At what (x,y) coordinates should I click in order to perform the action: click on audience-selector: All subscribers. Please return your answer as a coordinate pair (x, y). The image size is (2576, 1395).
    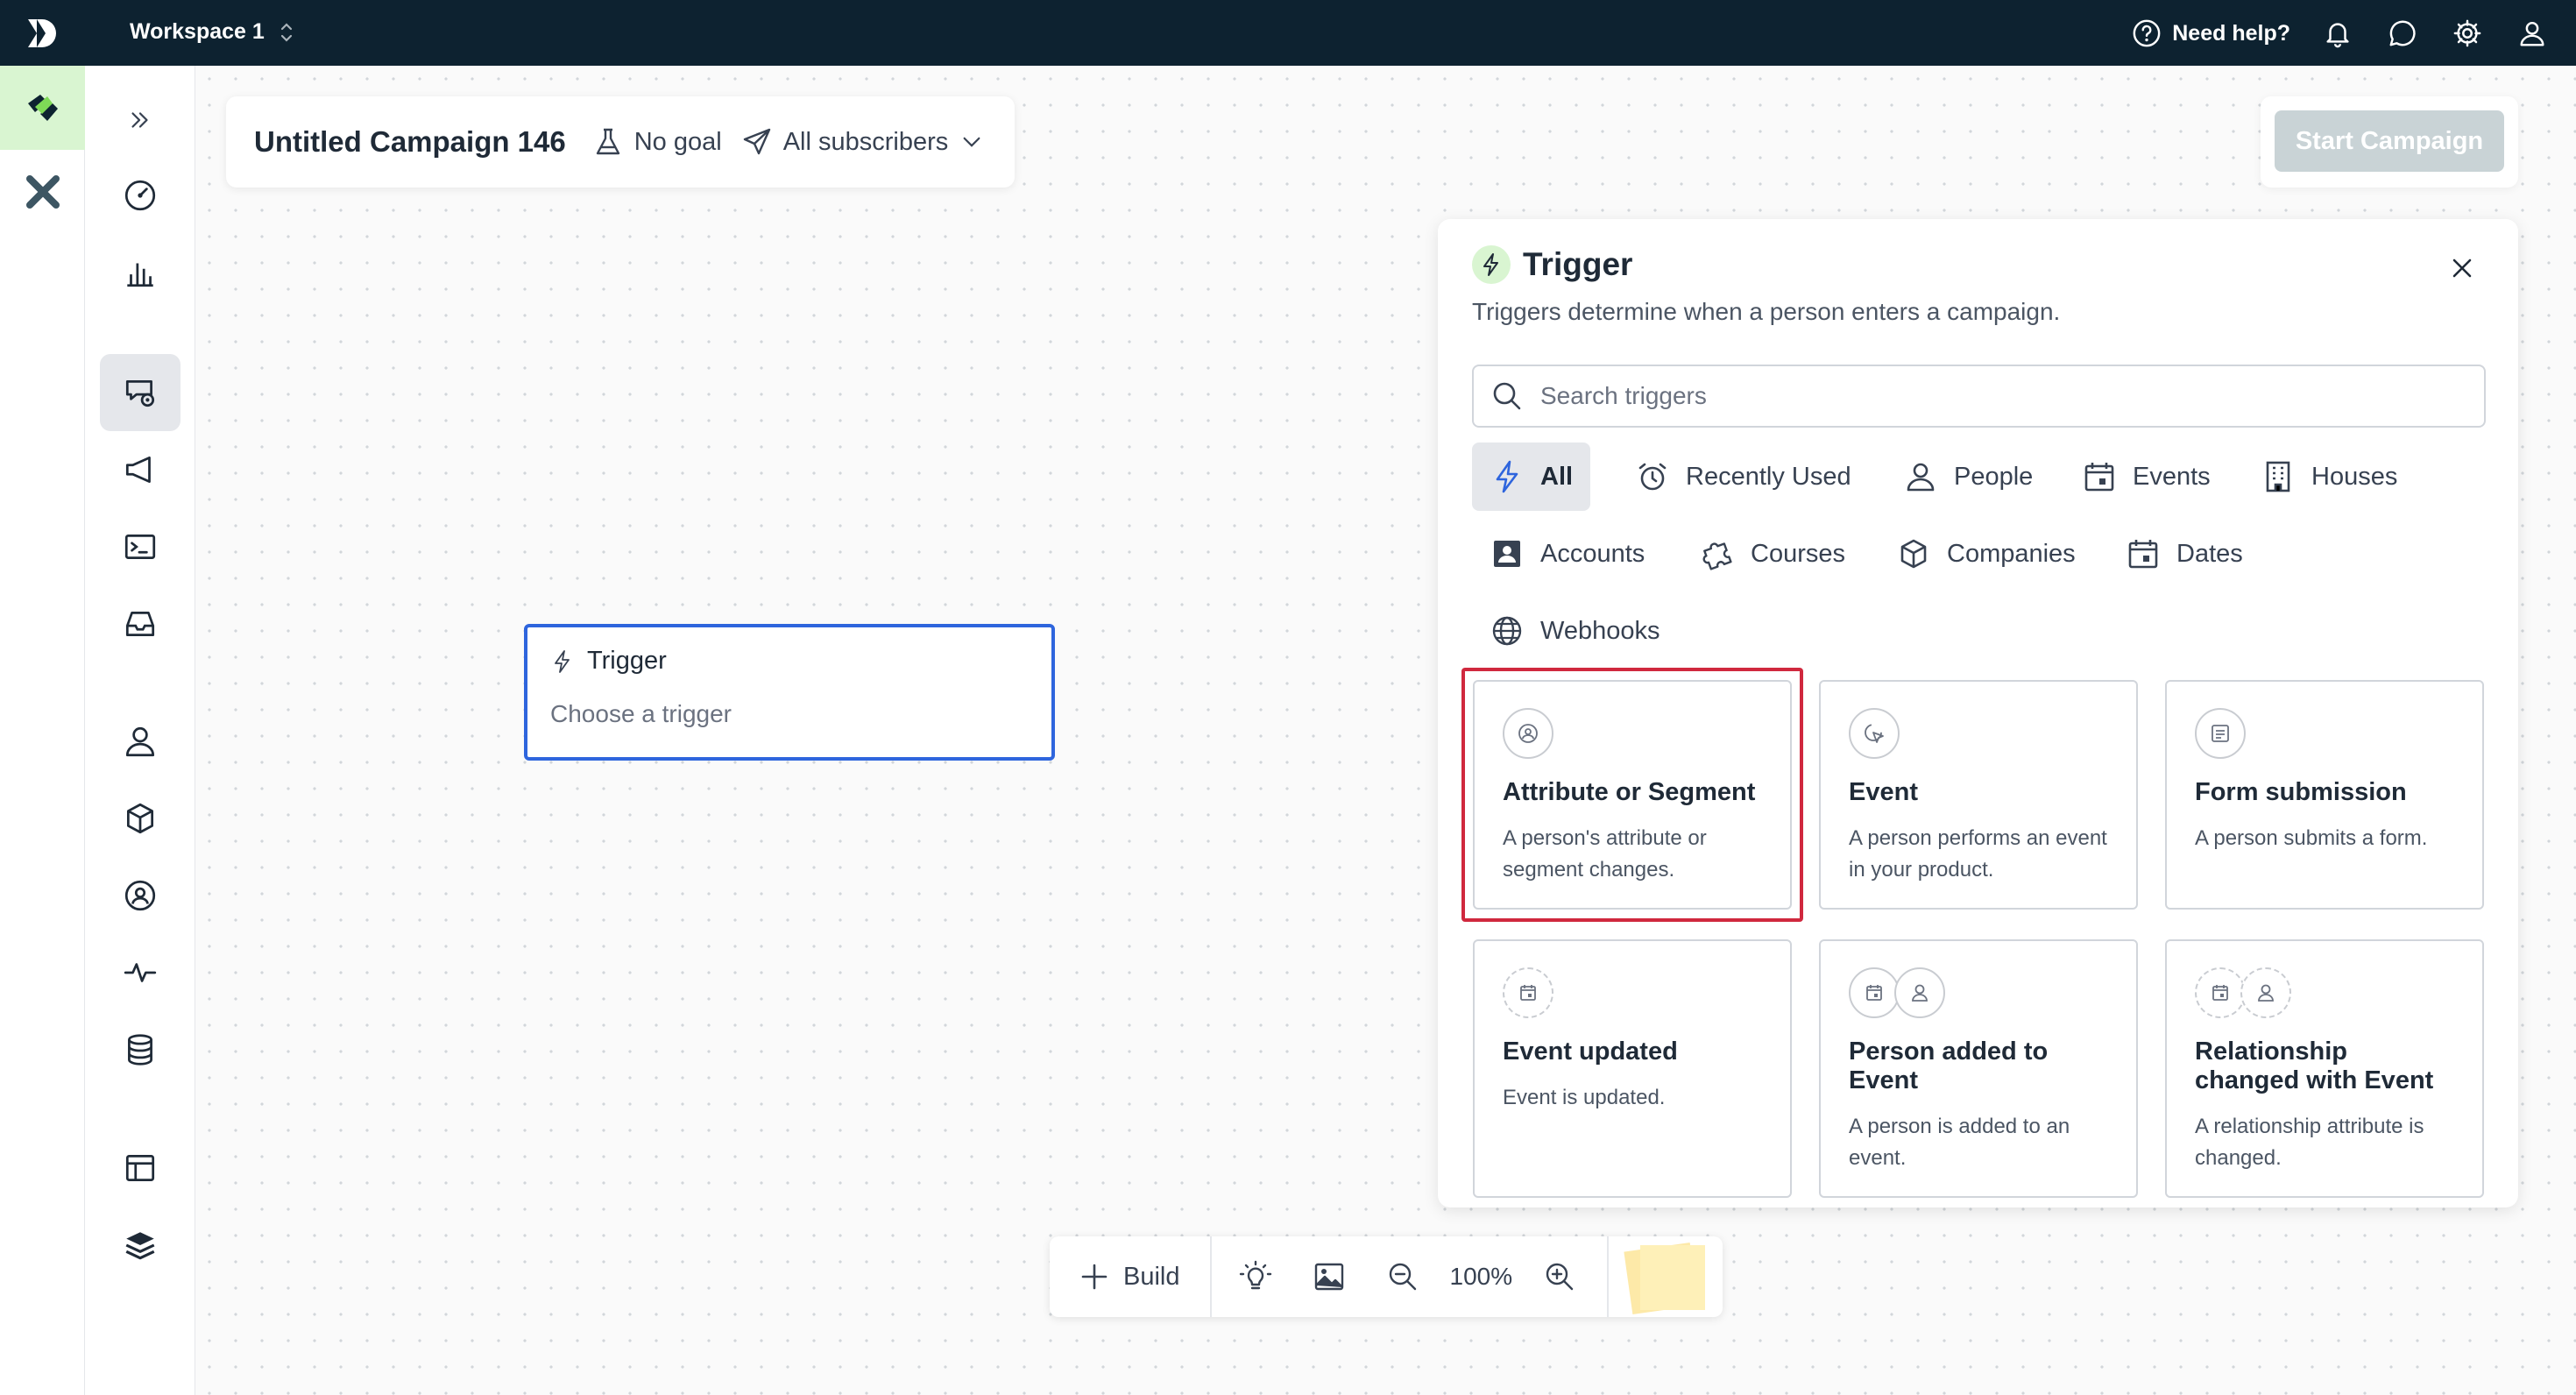
    Looking at the image, I should click on (863, 142).